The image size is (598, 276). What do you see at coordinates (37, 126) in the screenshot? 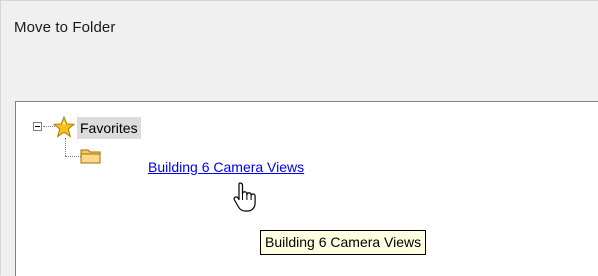
I see `collapse-toggle-icon` at bounding box center [37, 126].